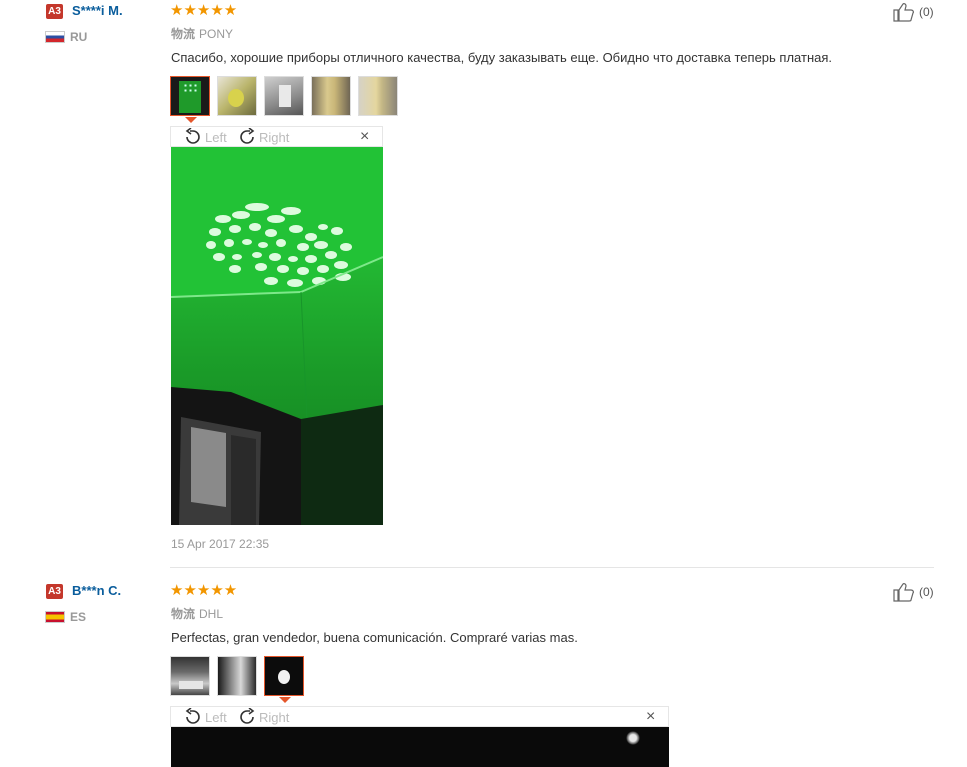 This screenshot has height=767, width=967. I want to click on spain-flag-icon, so click(55, 617).